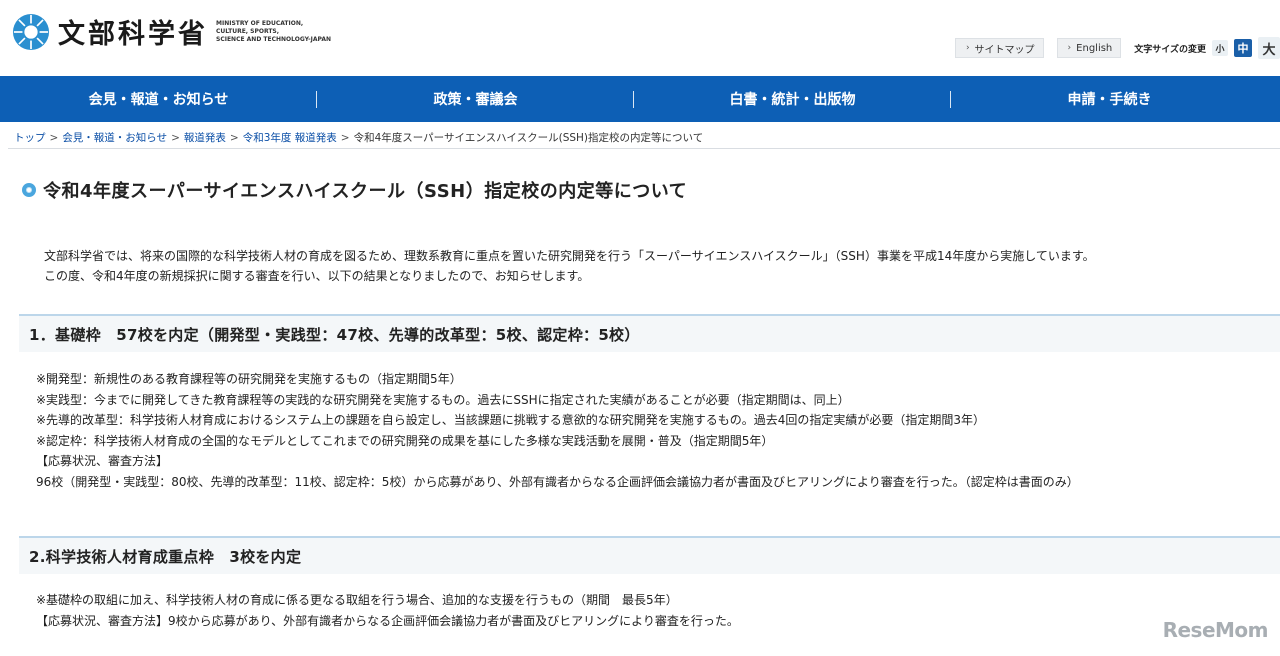 Image resolution: width=1280 pixels, height=656 pixels. I want to click on page-title-text: 令和4年度スーパーサイエンスハイスクール（SSH）指定校の内定等について, so click(365, 191).